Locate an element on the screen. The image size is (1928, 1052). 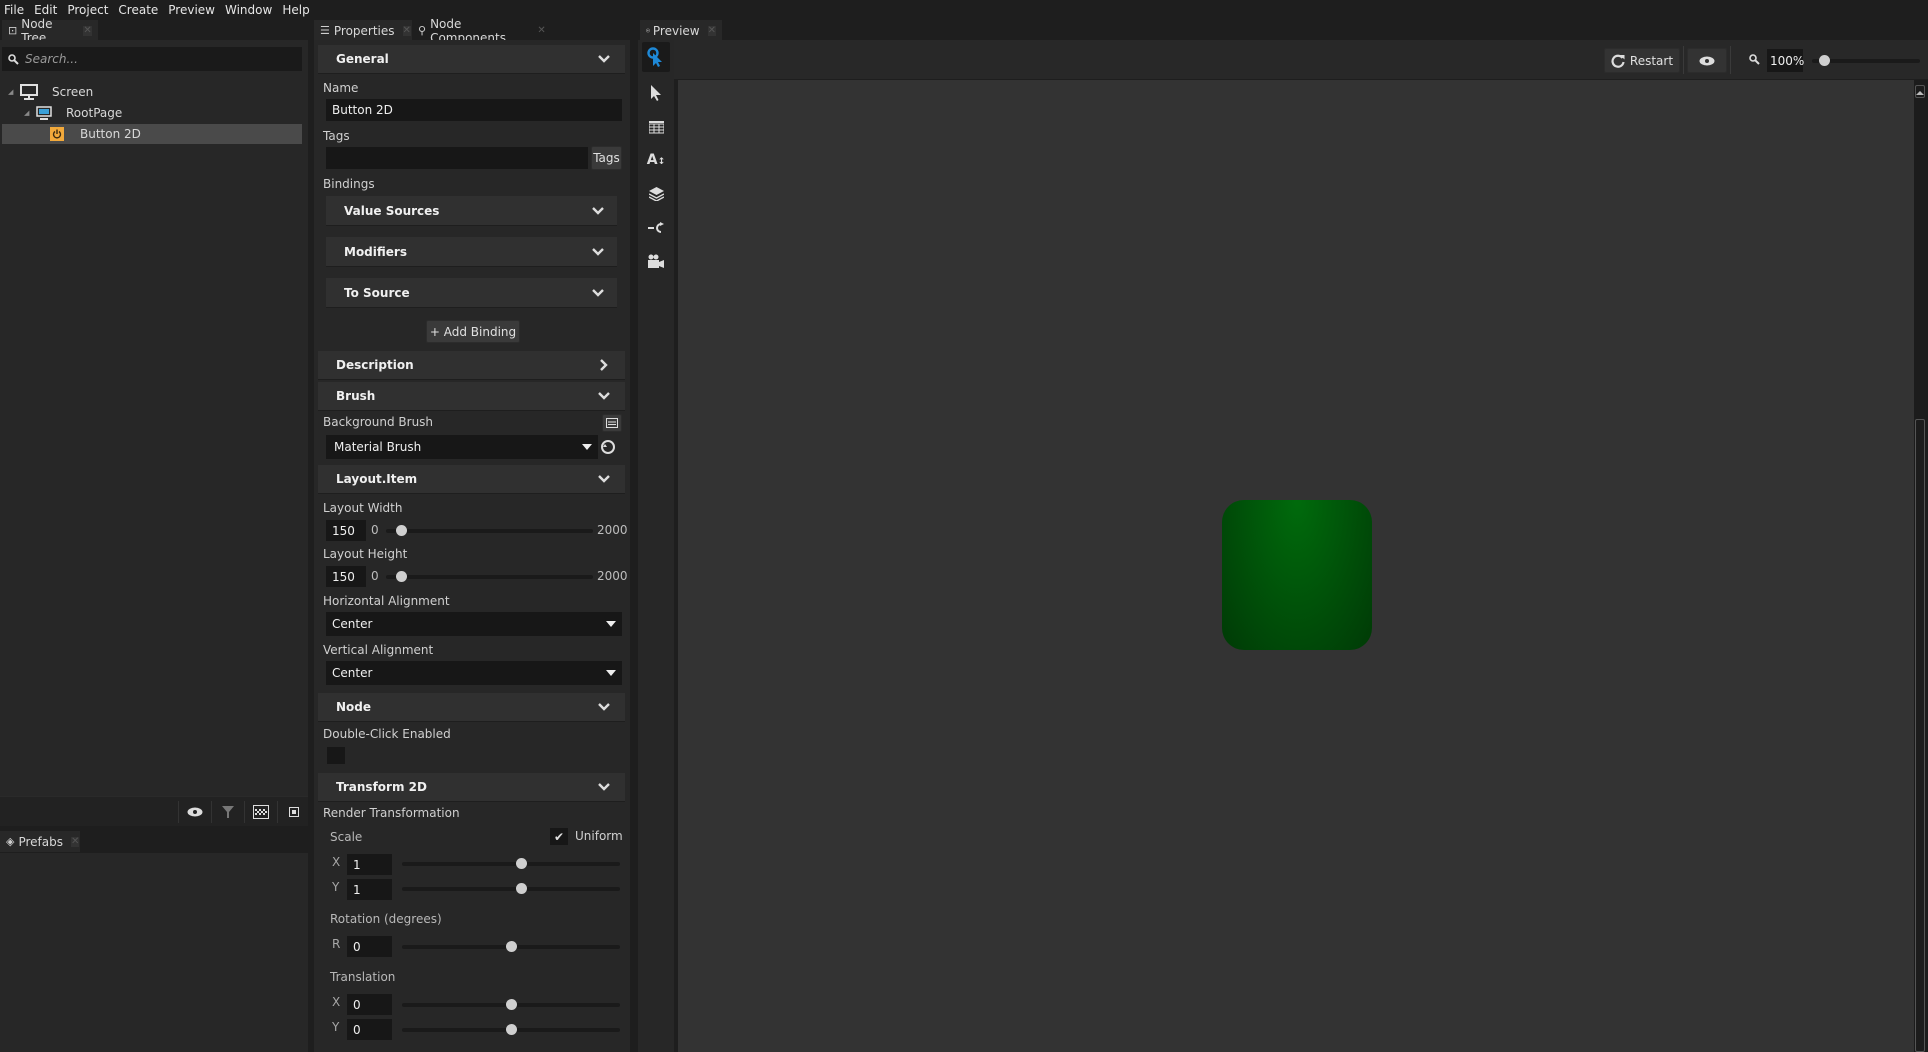
layout-width-slider is located at coordinates (489, 531).